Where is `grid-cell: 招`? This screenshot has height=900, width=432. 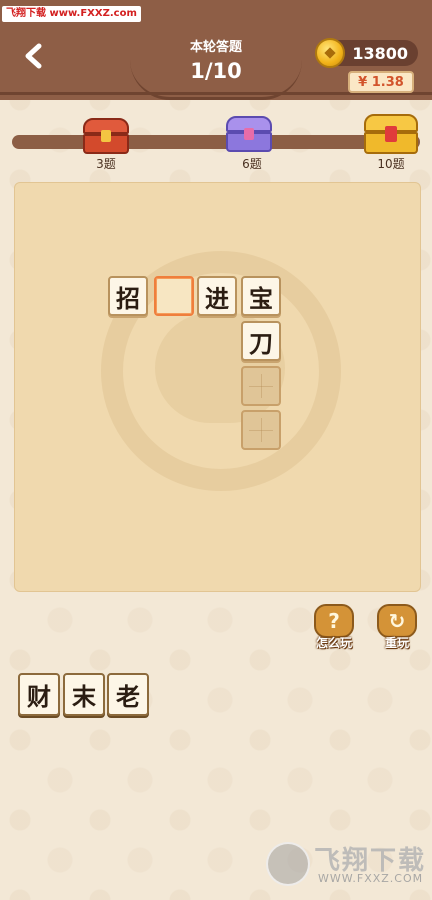 grid-cell: 招 is located at coordinates (128, 296).